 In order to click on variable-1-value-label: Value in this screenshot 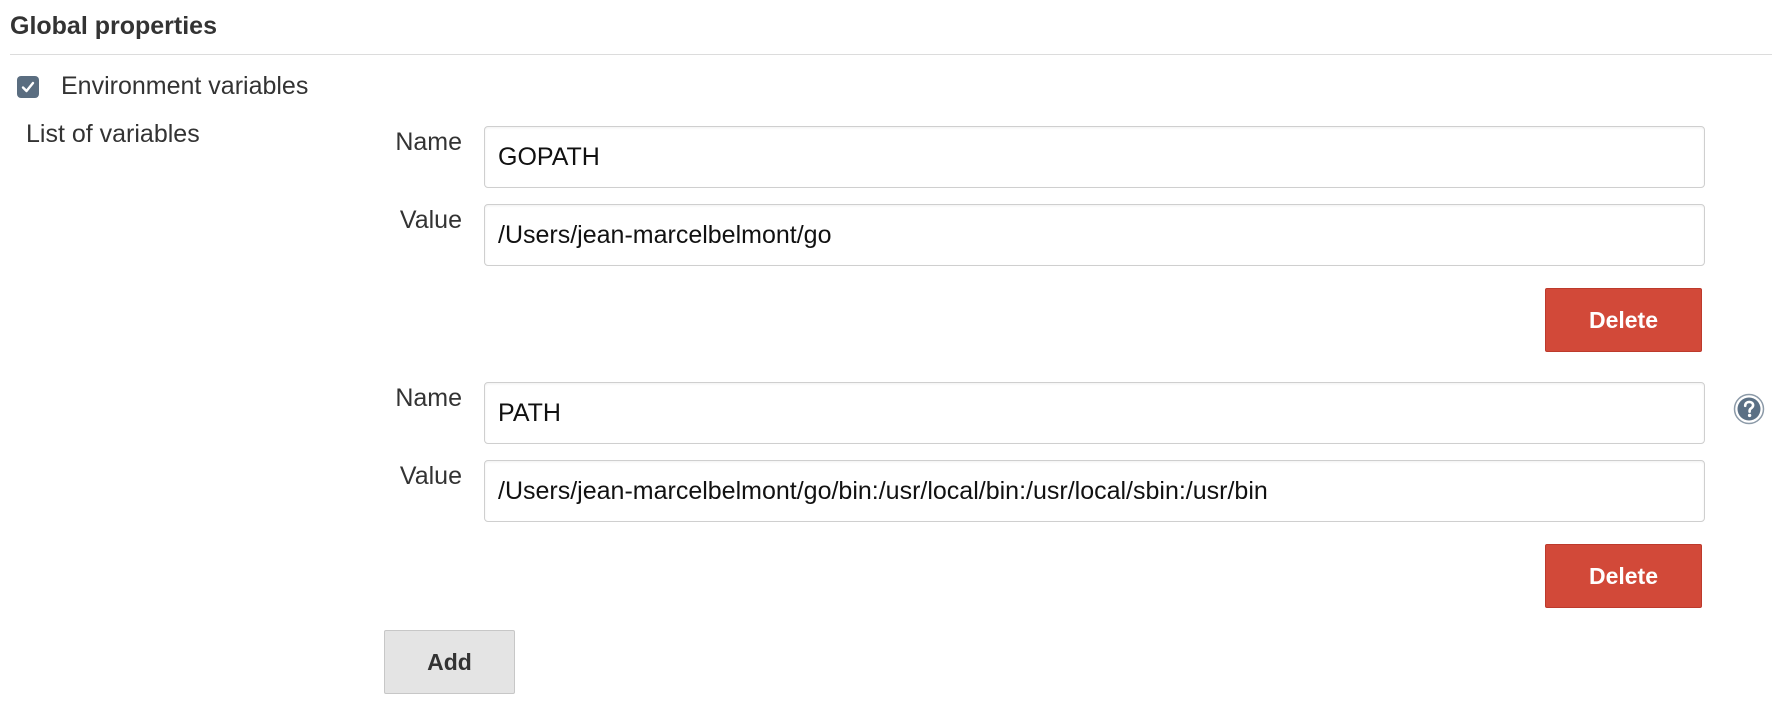, I will do `click(430, 220)`.